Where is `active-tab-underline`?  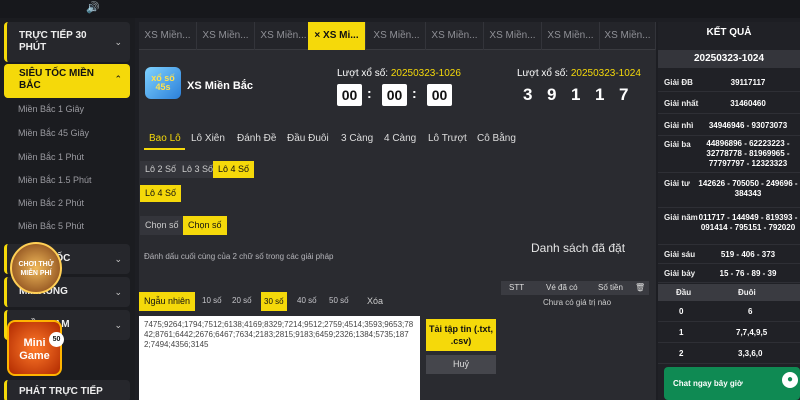
active-tab-underline is located at coordinates (164, 149).